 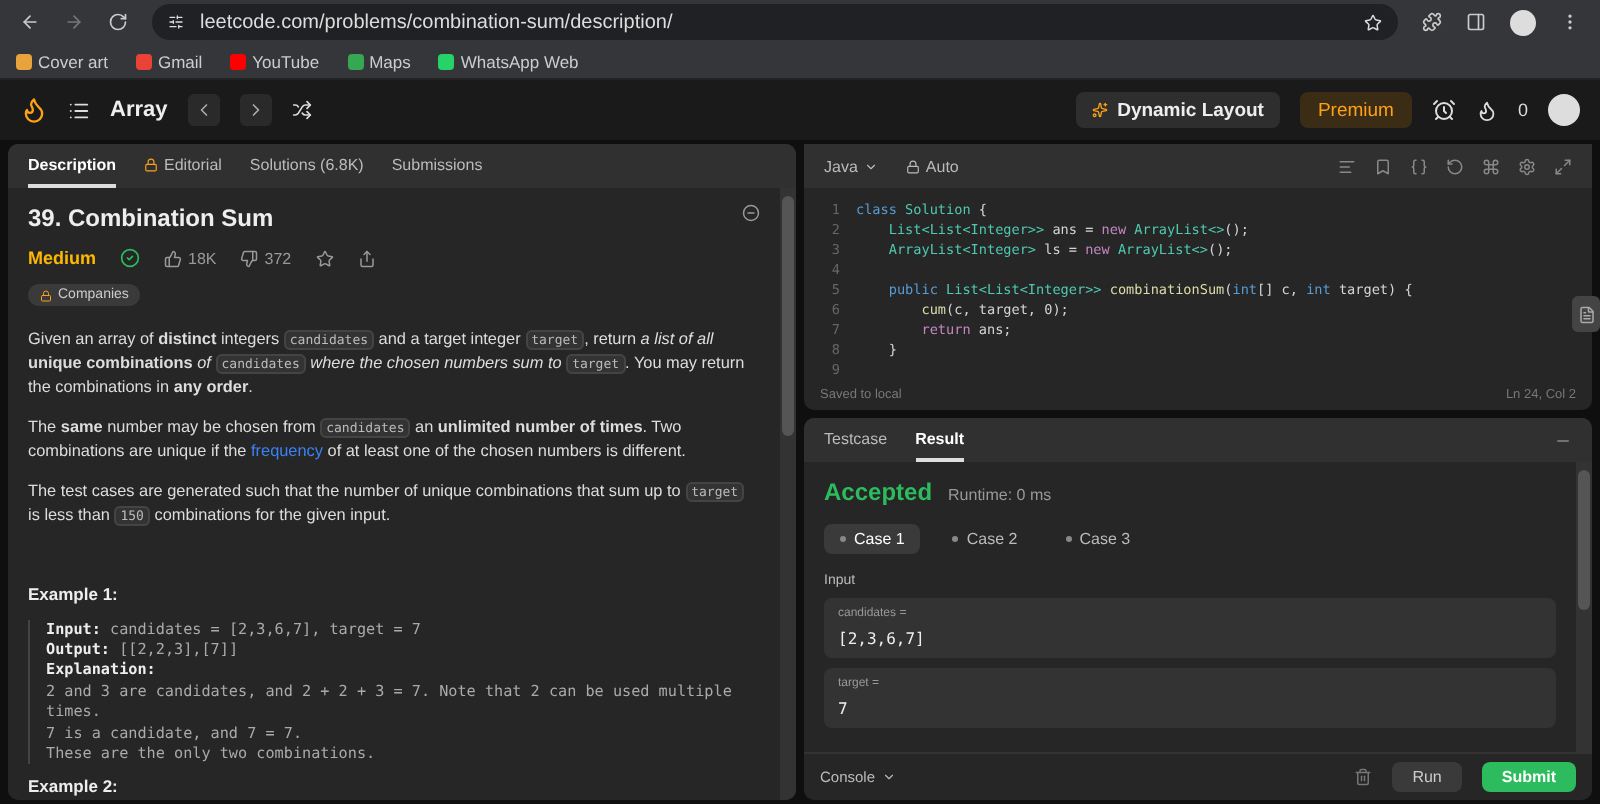 I want to click on shortcuts-icon, so click(x=1491, y=166).